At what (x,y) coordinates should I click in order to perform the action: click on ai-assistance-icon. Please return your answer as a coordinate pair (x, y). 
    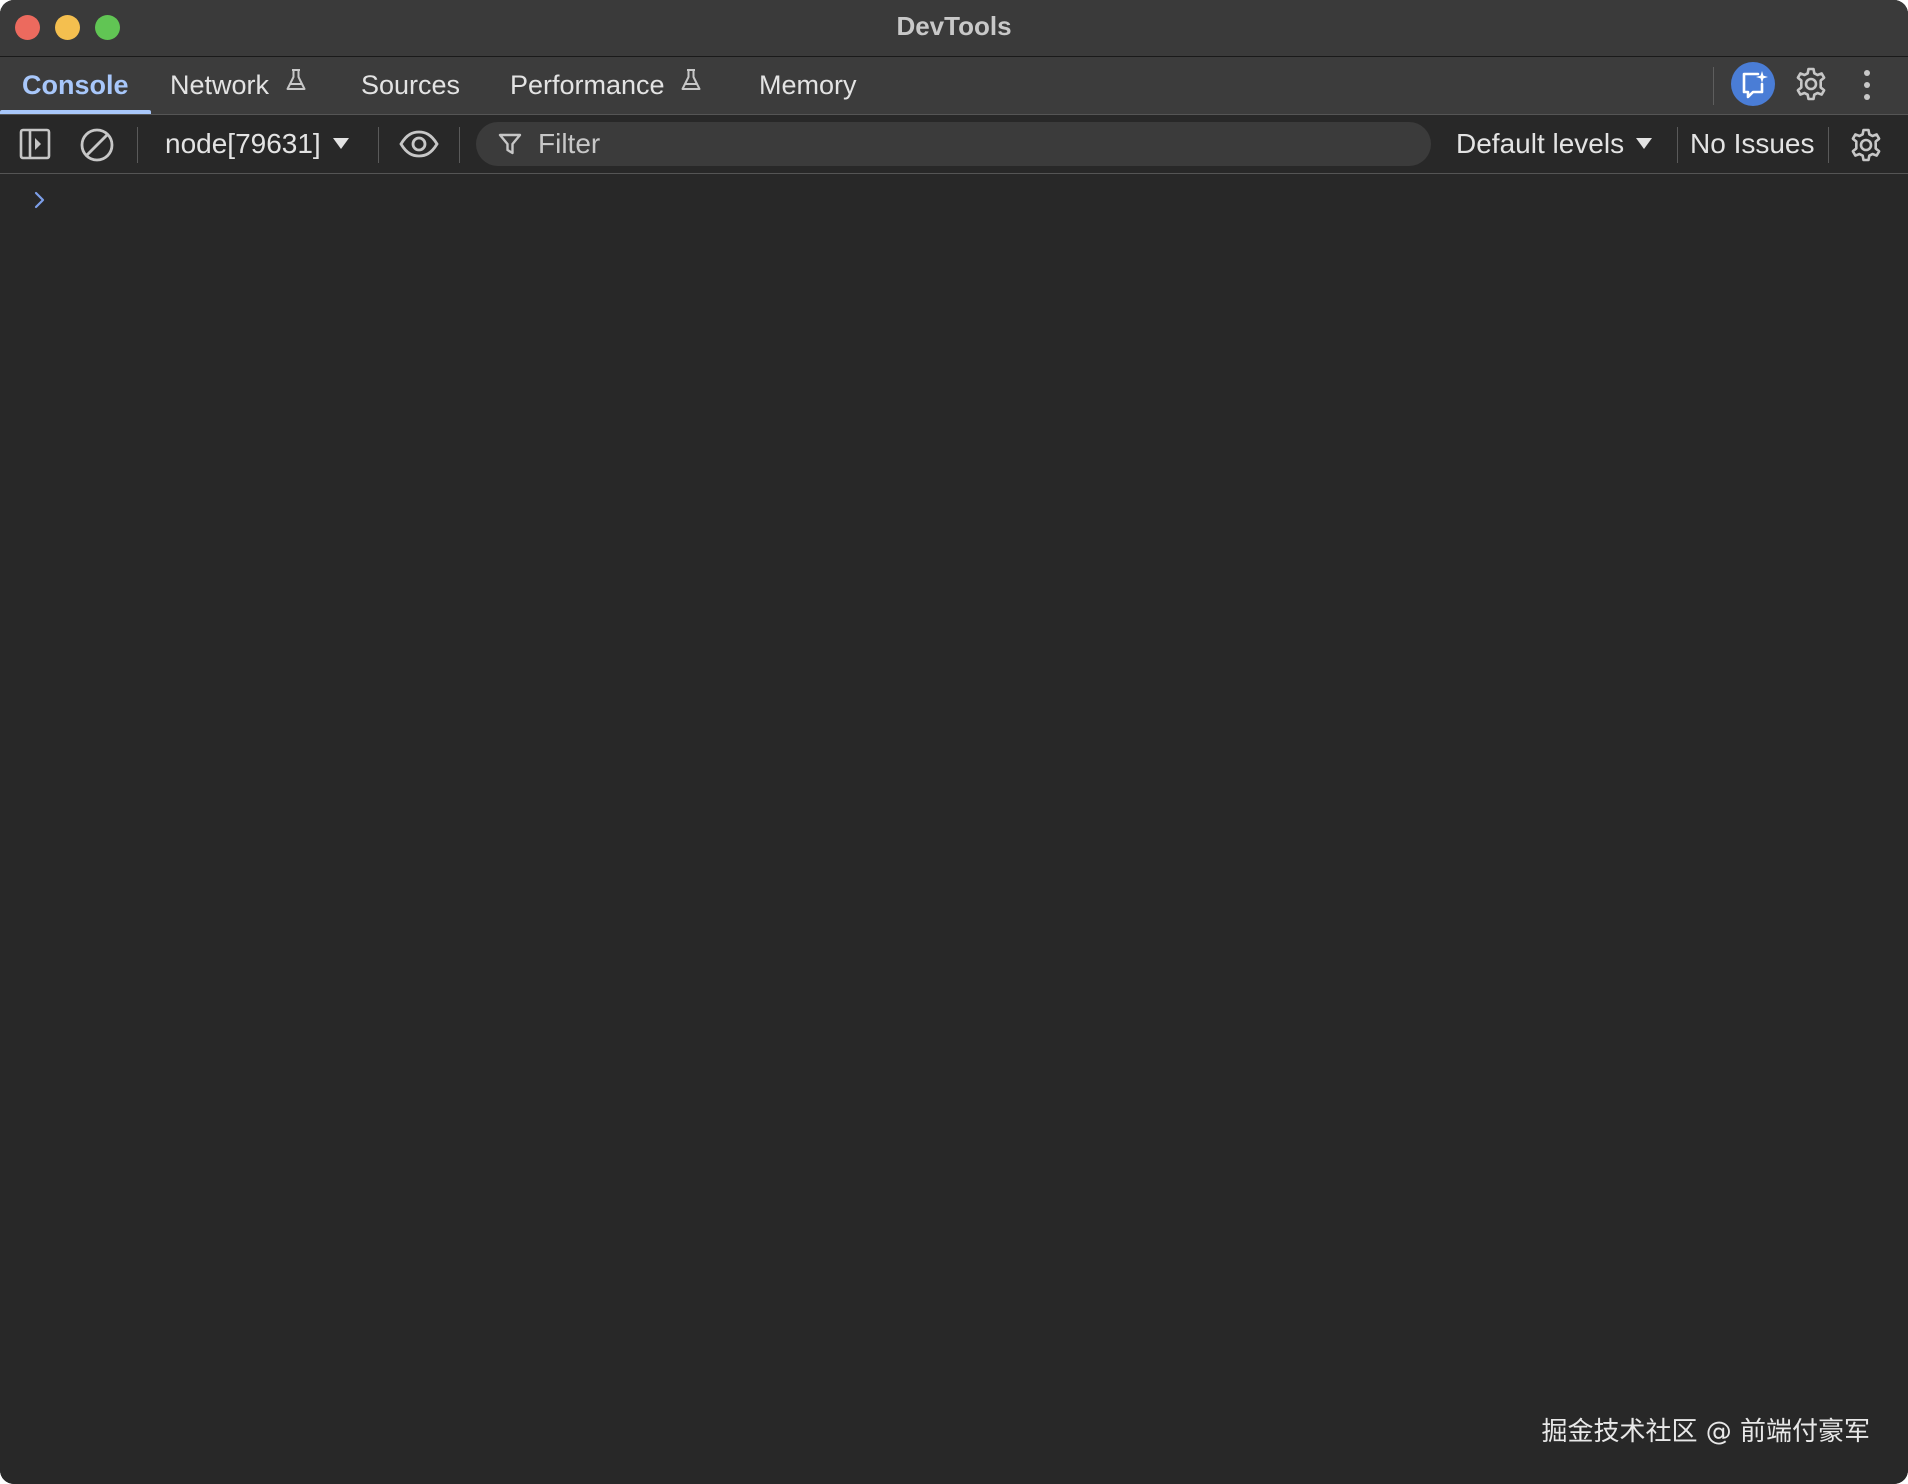
    Looking at the image, I should click on (1755, 85).